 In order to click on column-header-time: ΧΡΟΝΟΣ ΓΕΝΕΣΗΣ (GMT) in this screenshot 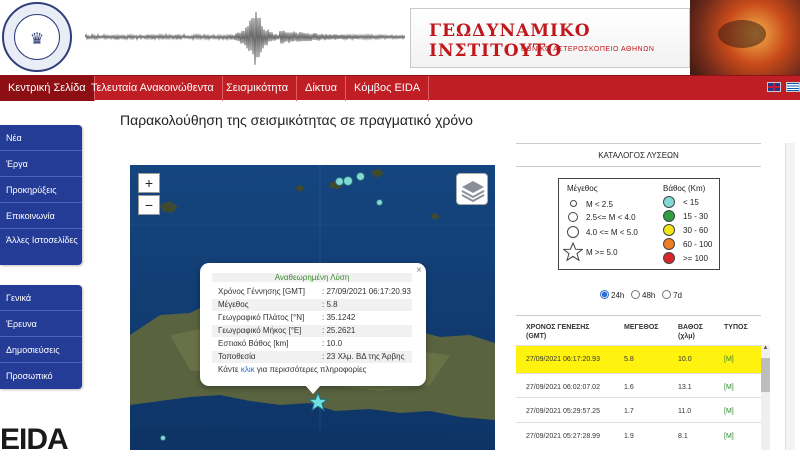, I will do `click(563, 332)`.